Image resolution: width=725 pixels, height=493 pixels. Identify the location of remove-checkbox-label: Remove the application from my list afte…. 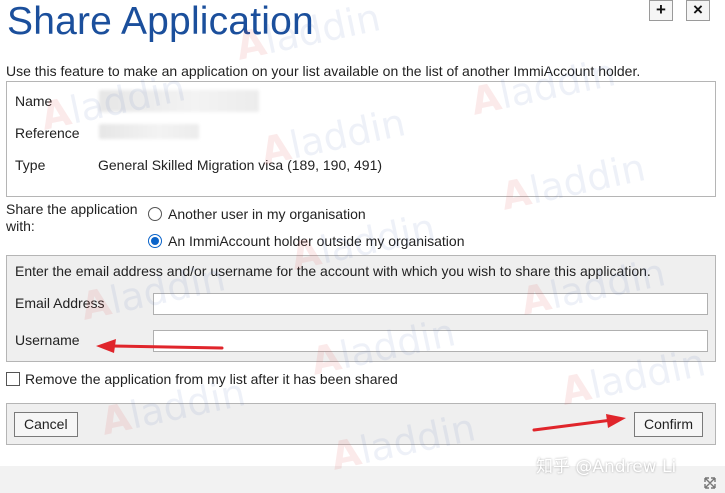
(211, 379).